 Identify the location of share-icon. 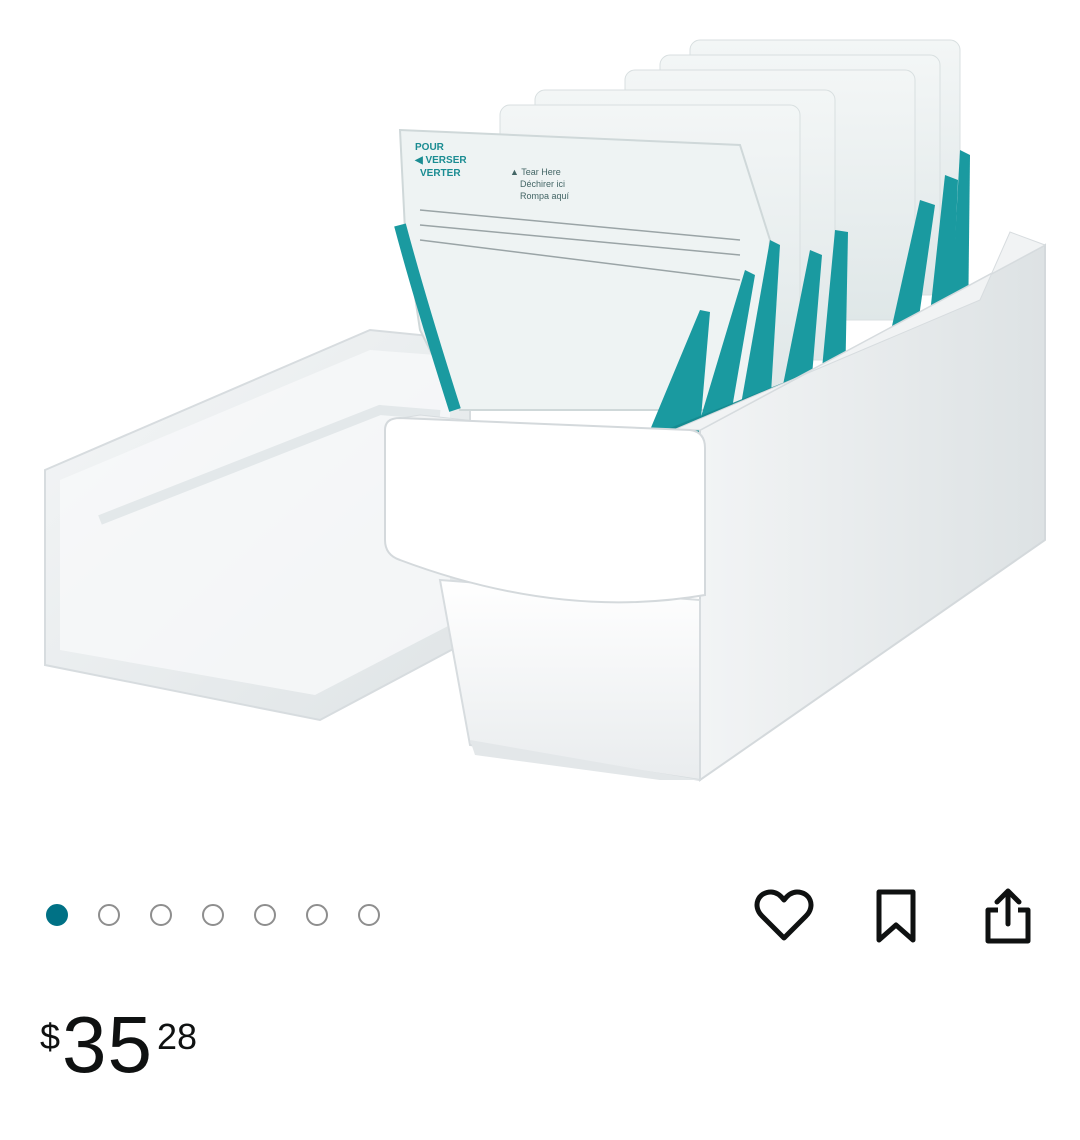
(1008, 916).